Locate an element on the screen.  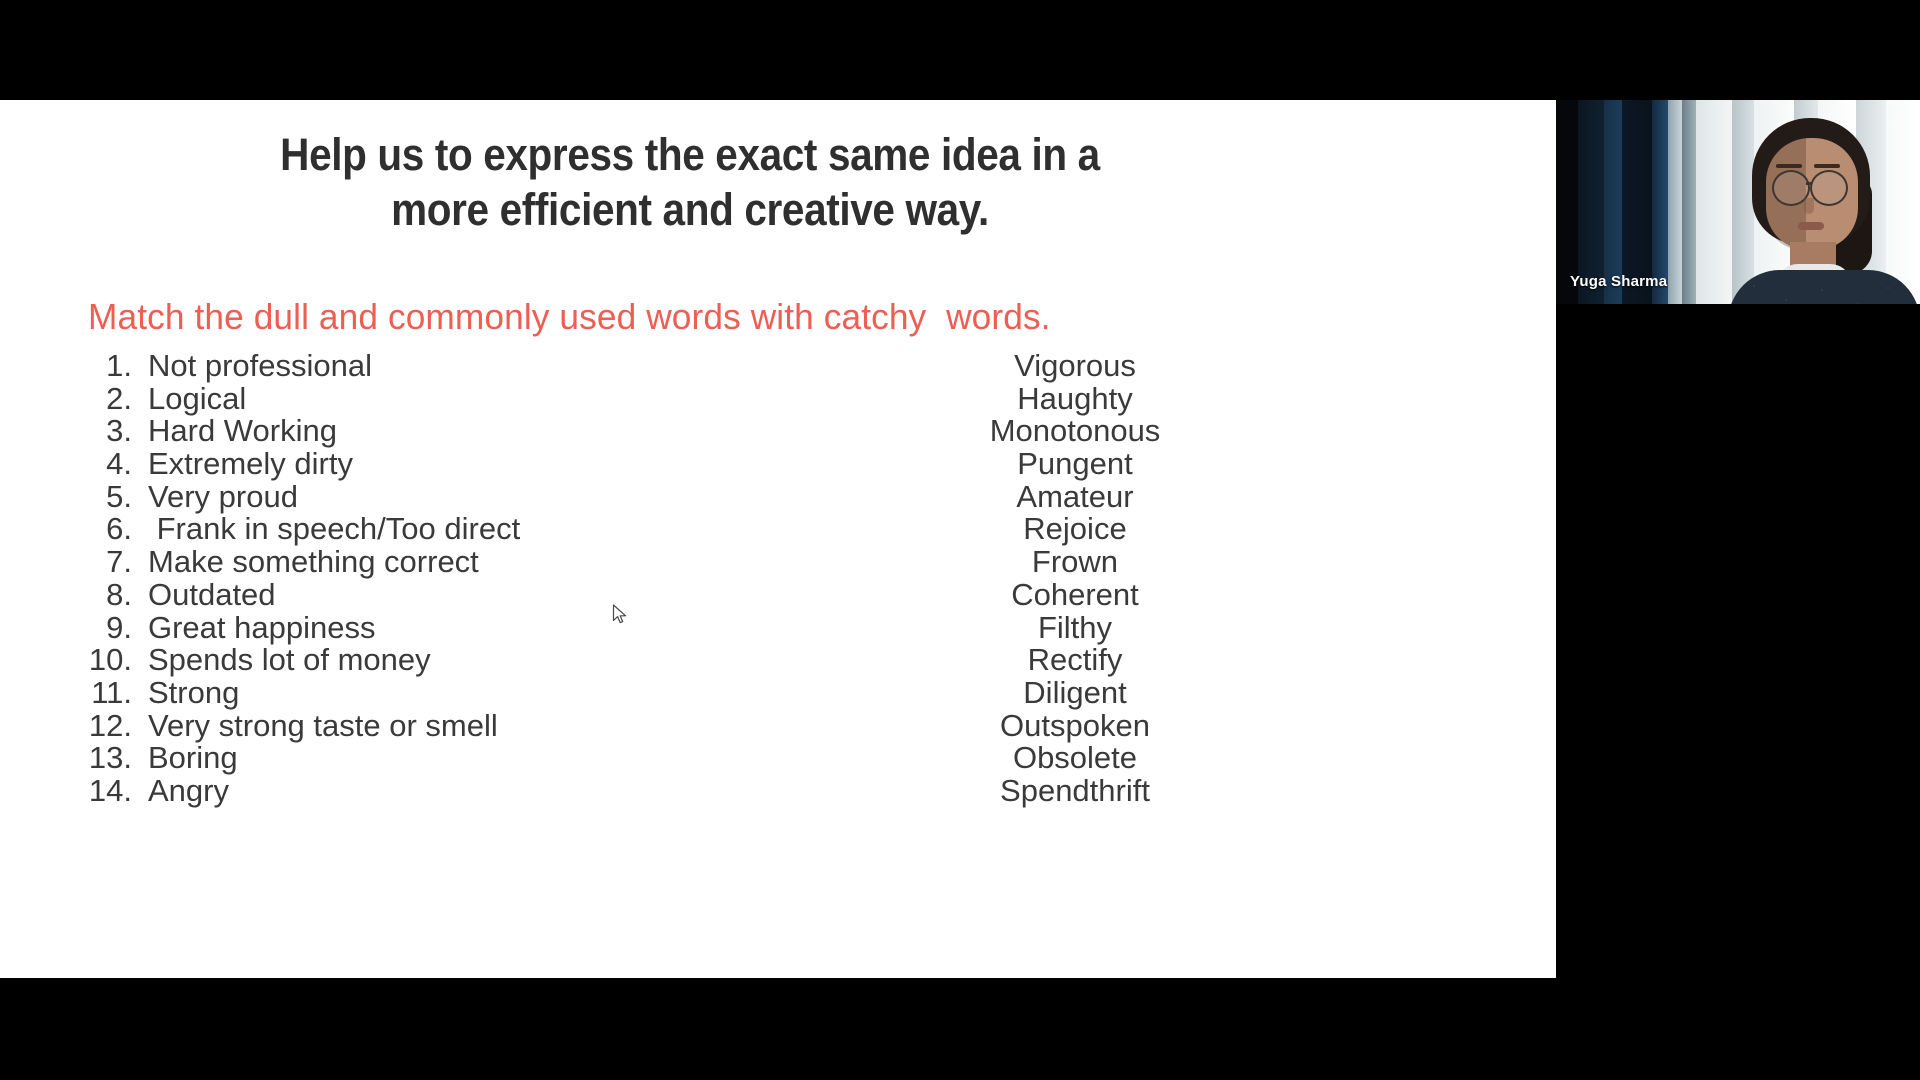
catchy-word: Haughty is located at coordinates (1075, 398).